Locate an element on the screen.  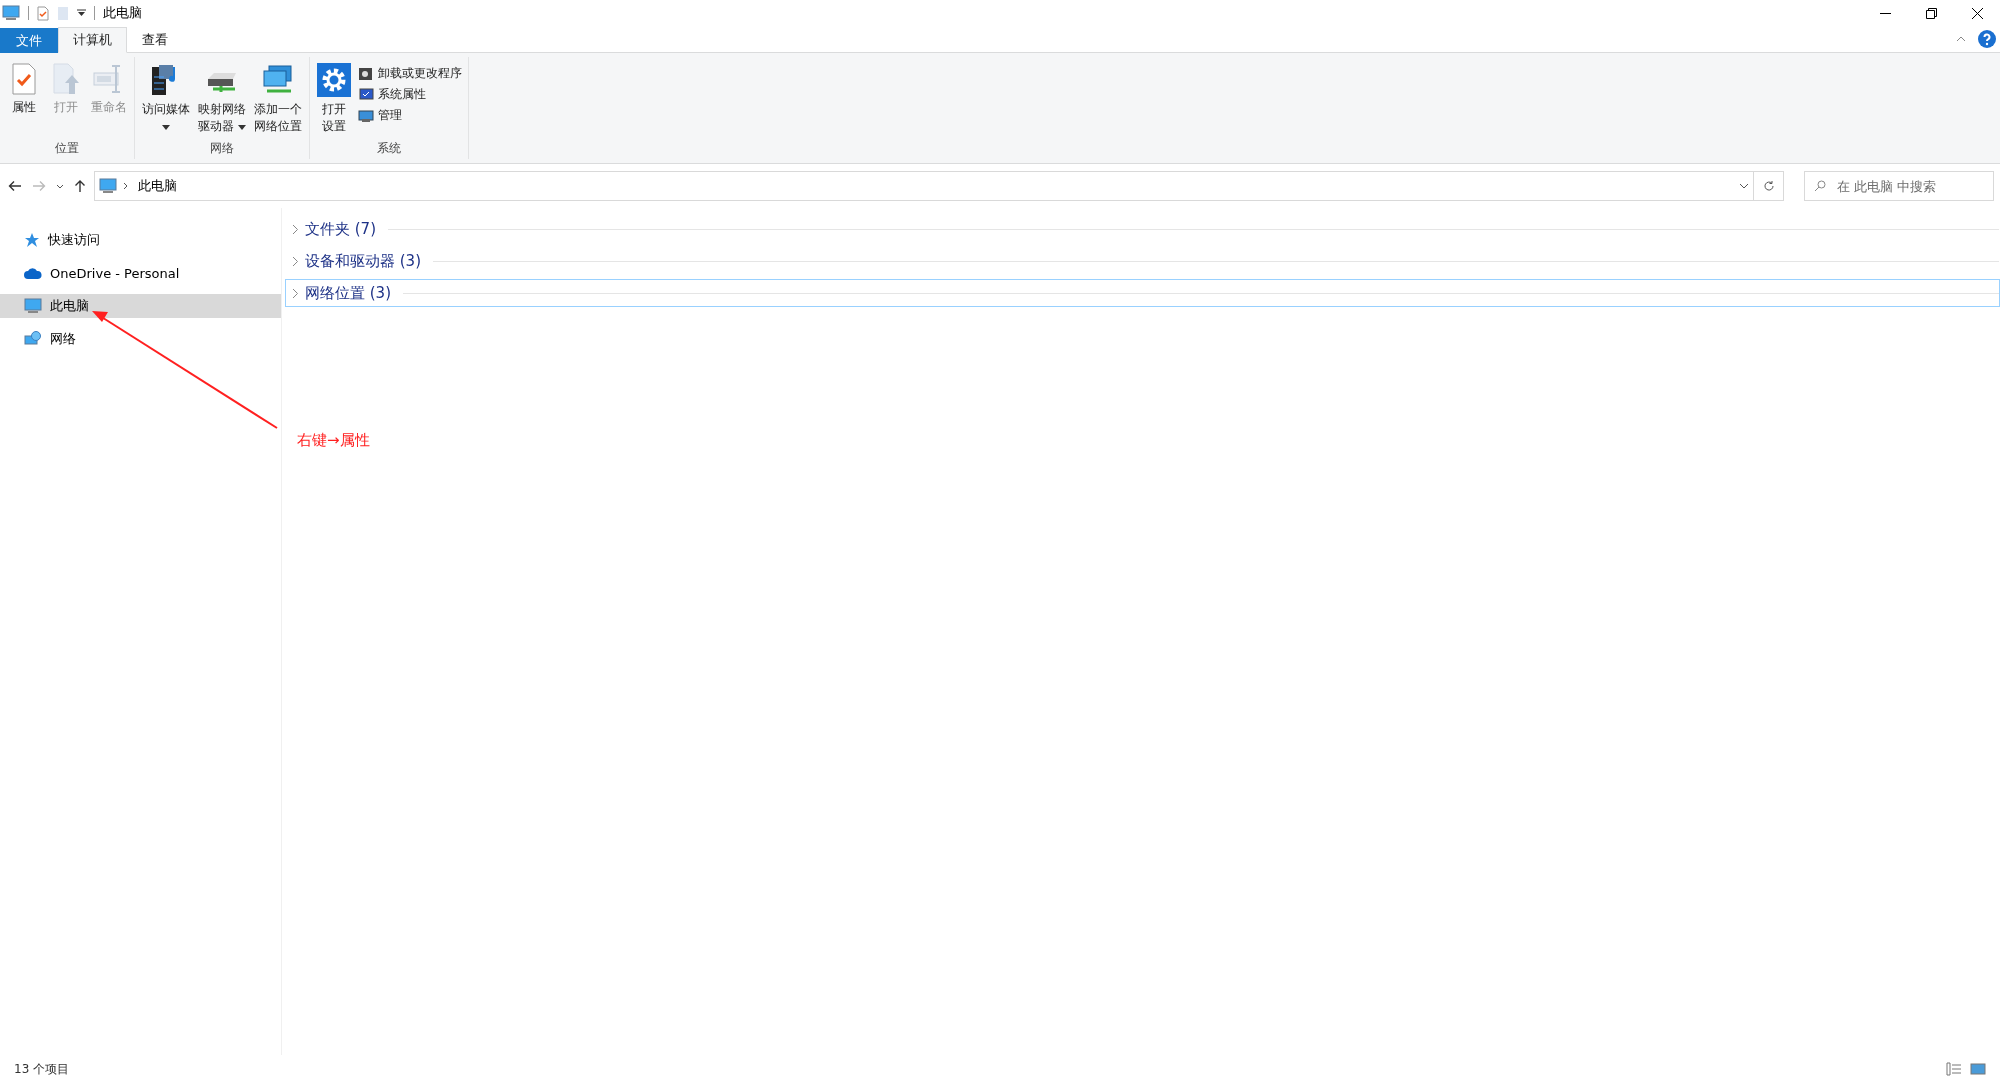
back-arrow-icon is located at coordinates (15, 186).